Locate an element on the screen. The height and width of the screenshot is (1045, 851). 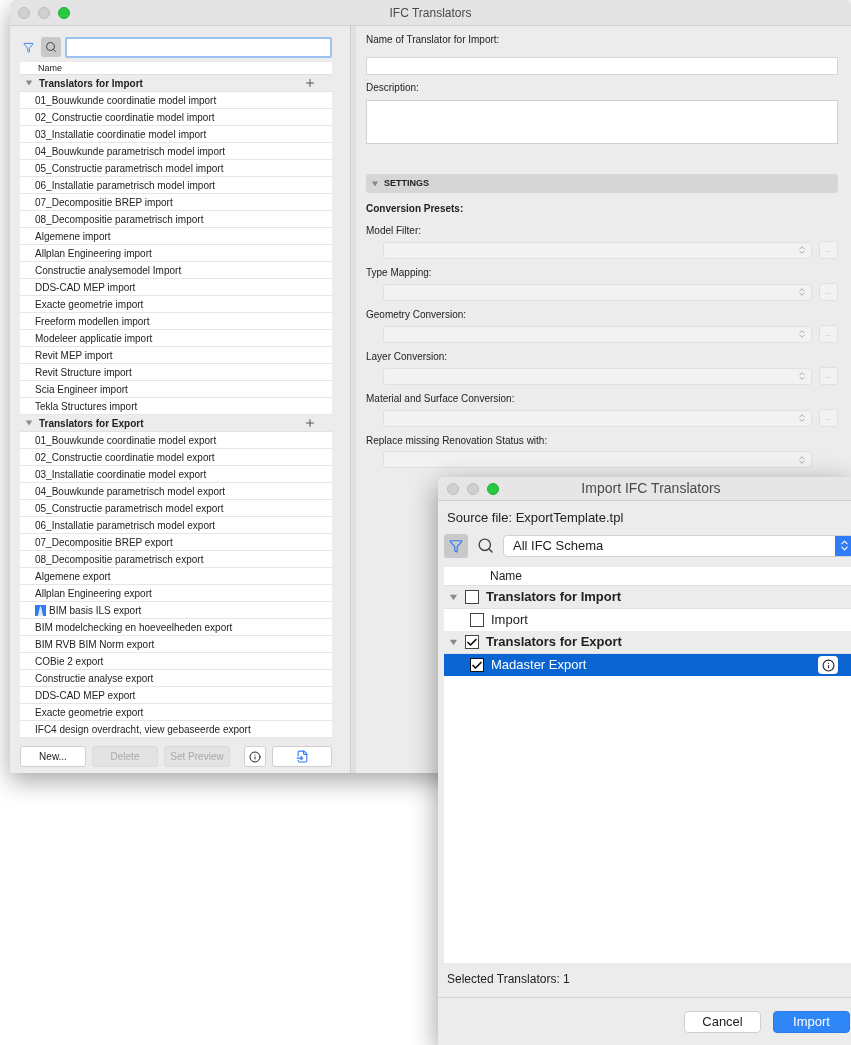
translator-row: Modeleer applicatie import is located at coordinates (176, 338).